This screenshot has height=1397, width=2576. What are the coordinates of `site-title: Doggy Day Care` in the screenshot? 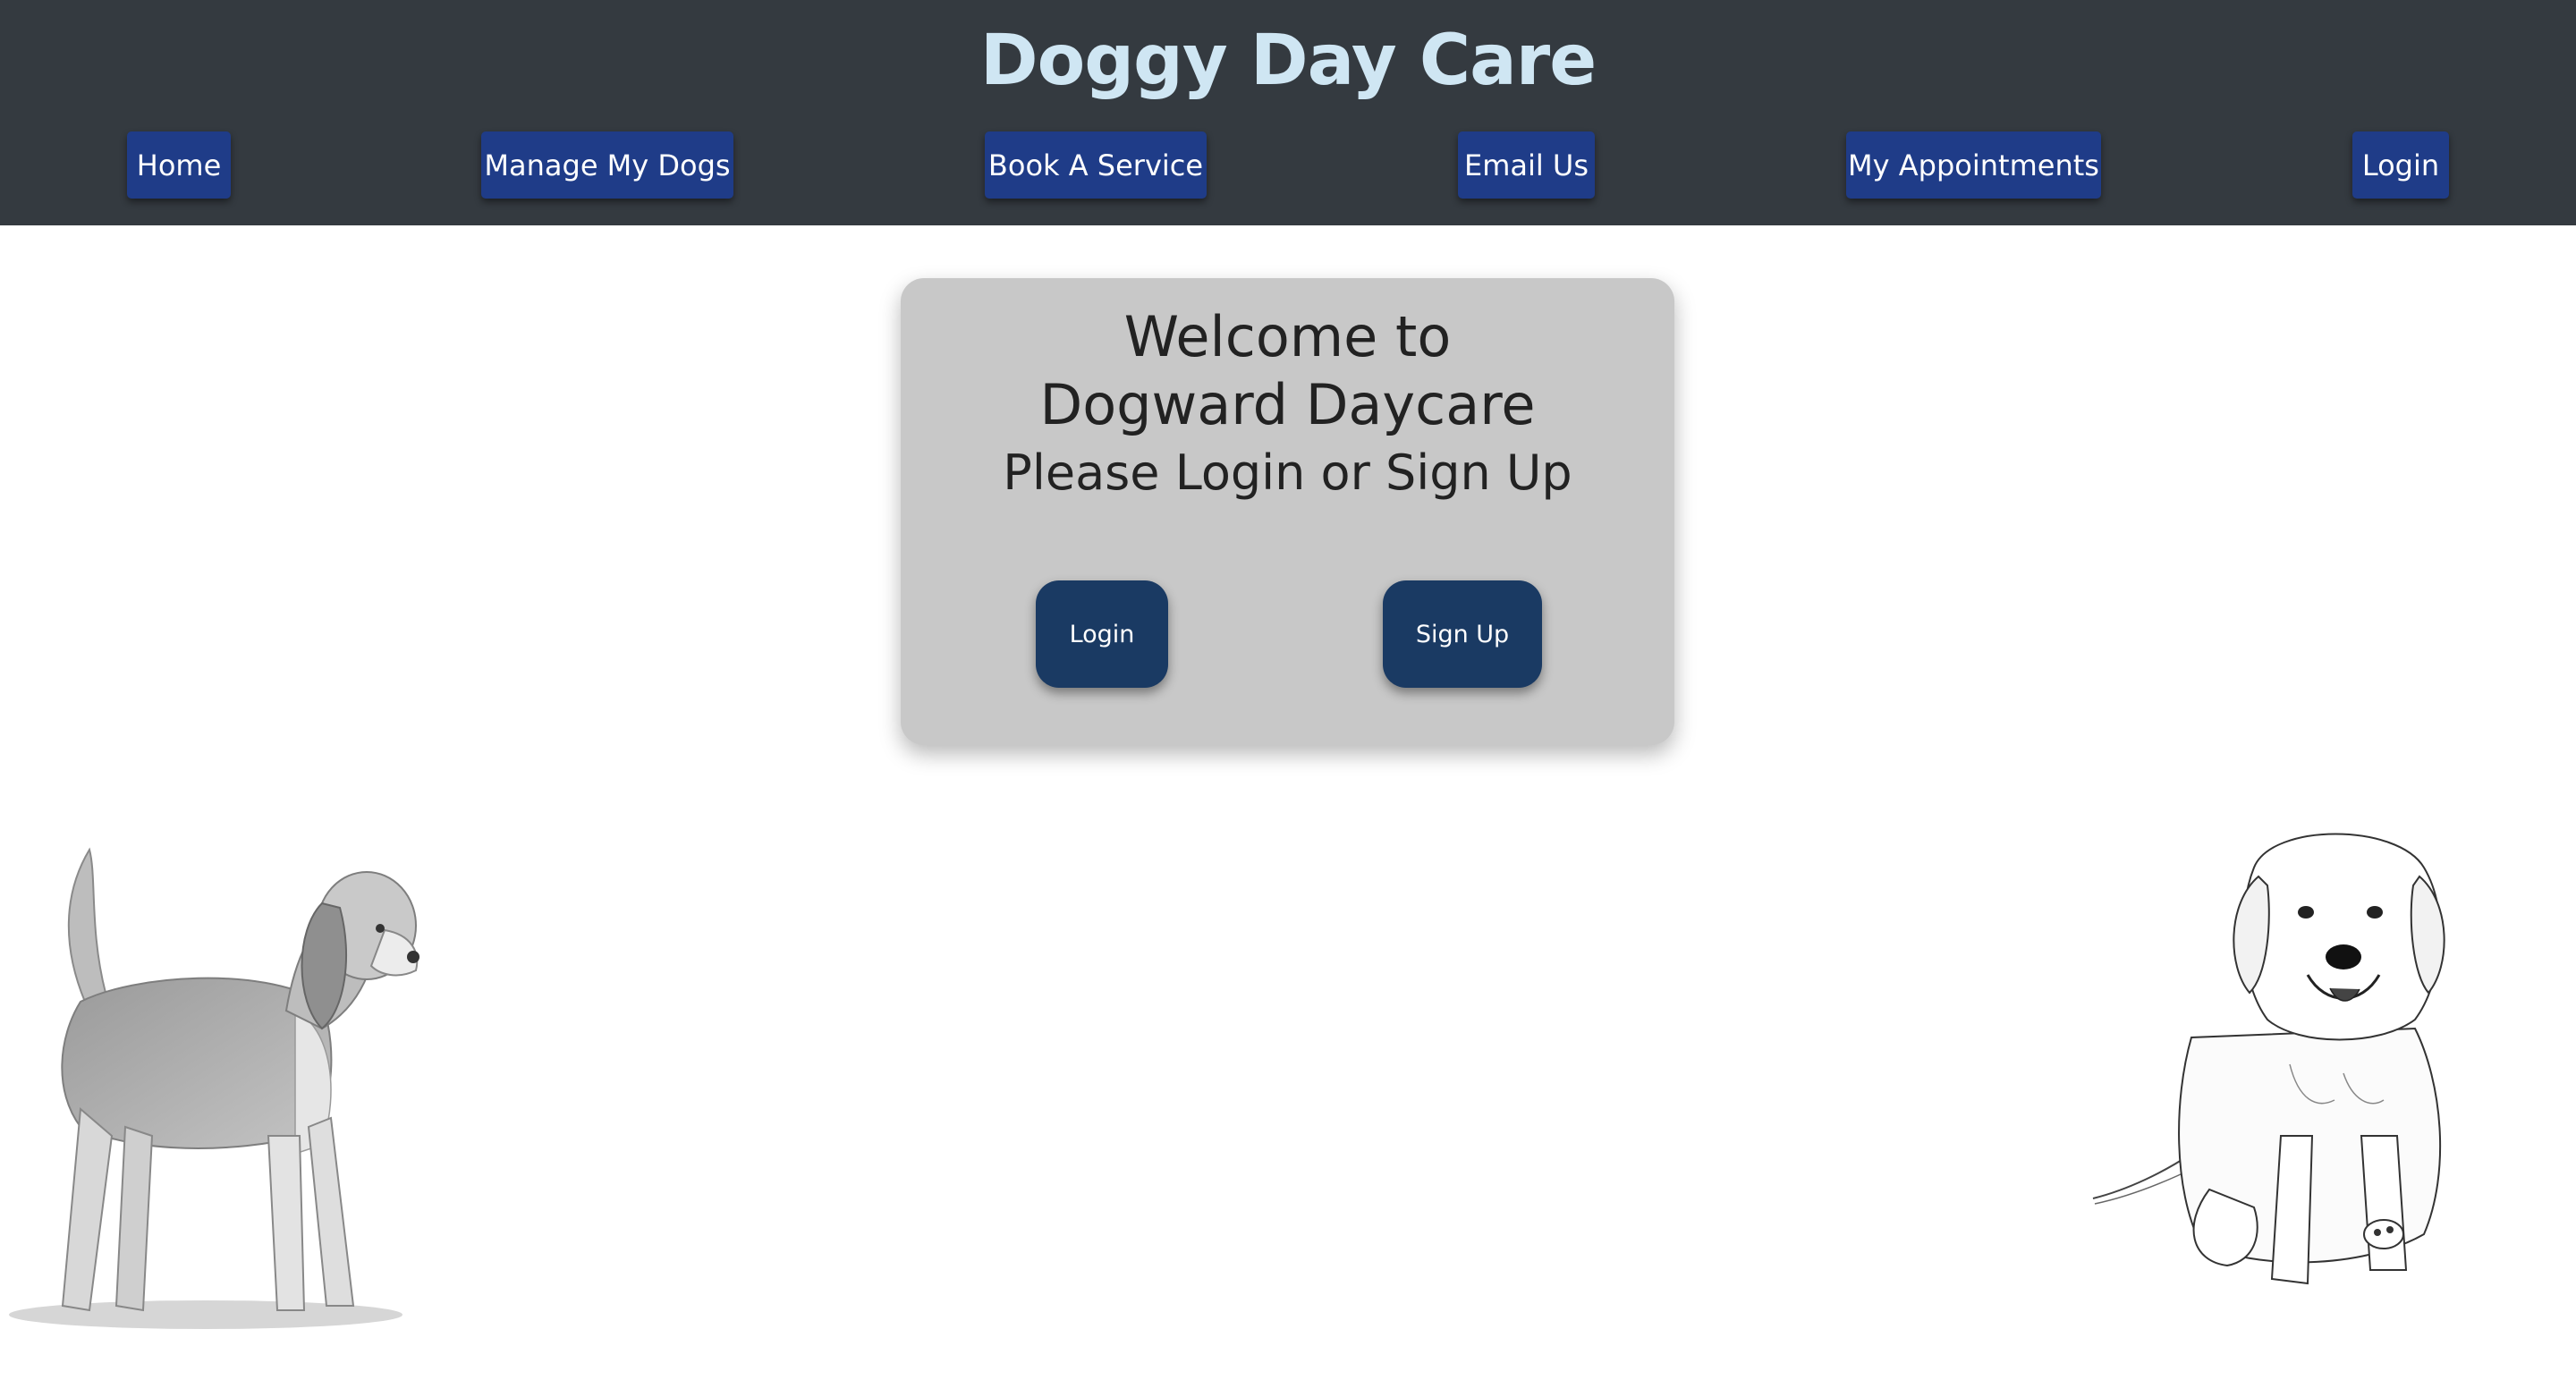 It's located at (1288, 61).